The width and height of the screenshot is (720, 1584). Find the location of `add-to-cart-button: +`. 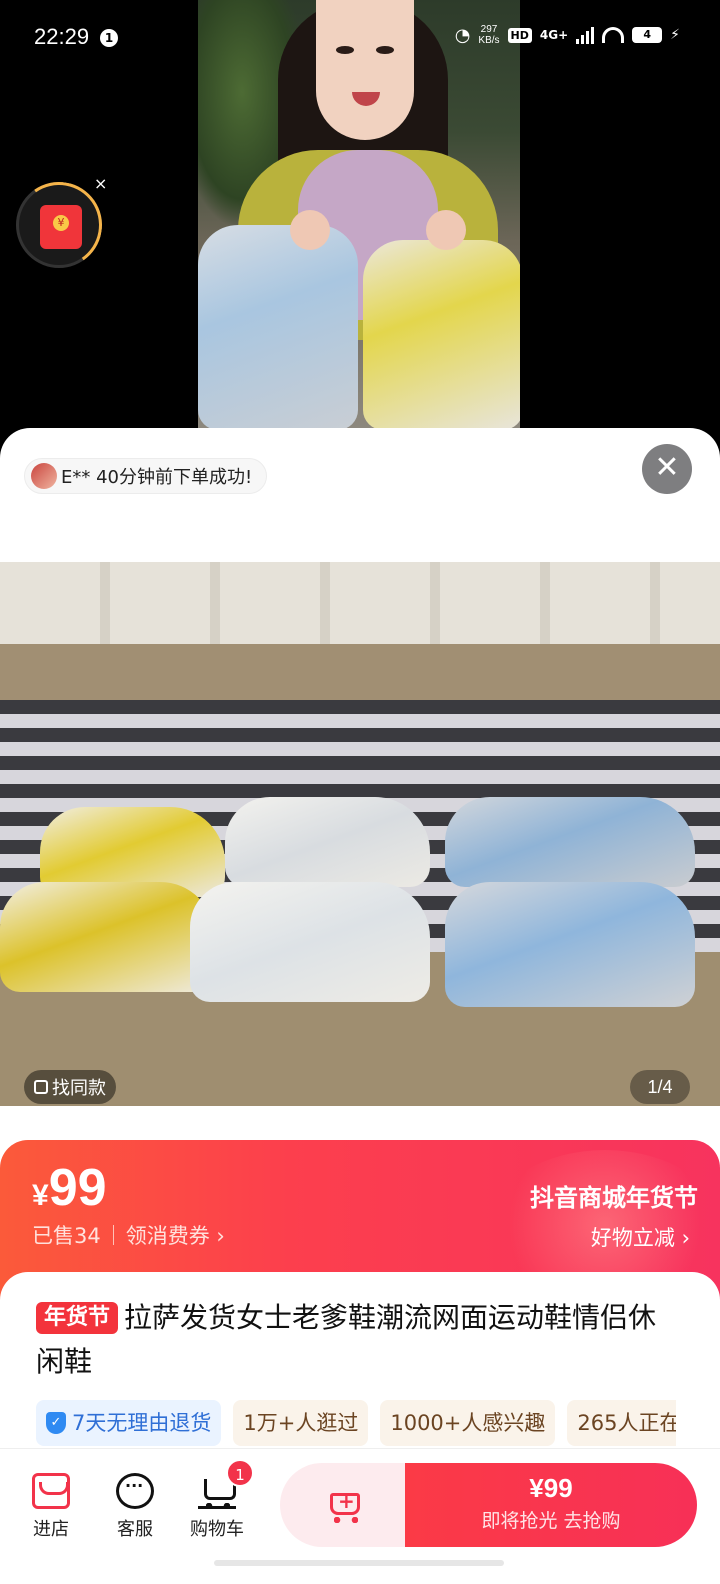

add-to-cart-button: + is located at coordinates (345, 1505).